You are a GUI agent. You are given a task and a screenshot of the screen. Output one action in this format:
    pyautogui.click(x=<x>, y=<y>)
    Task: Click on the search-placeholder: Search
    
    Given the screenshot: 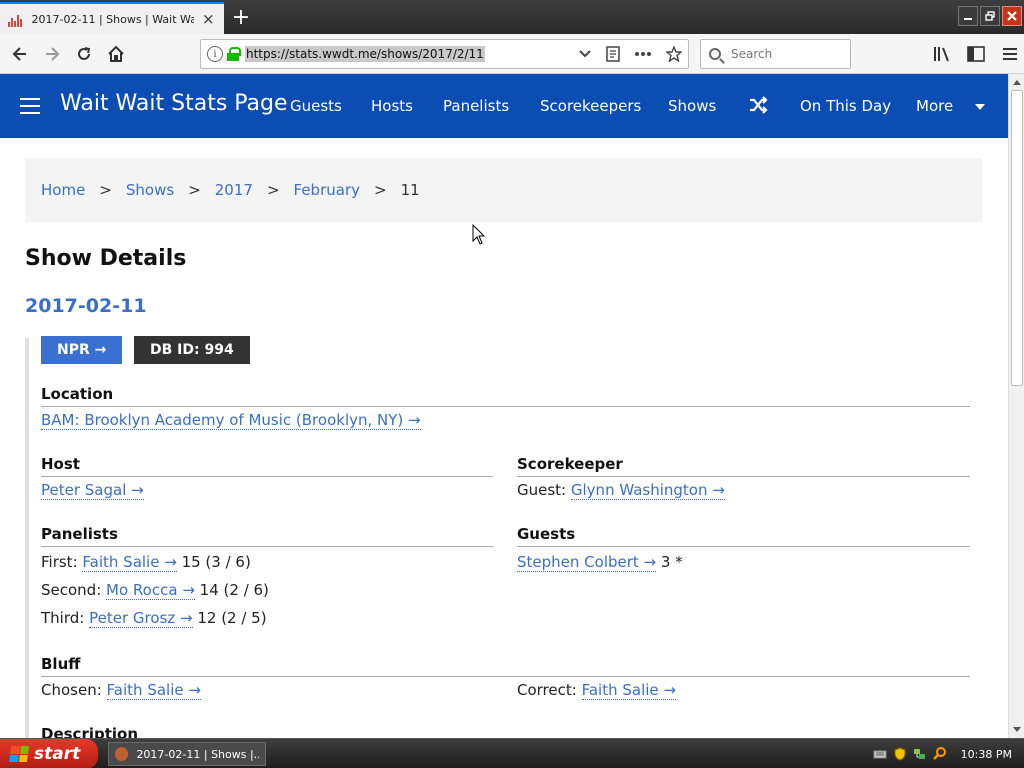 What is the action you would take?
    pyautogui.click(x=752, y=54)
    